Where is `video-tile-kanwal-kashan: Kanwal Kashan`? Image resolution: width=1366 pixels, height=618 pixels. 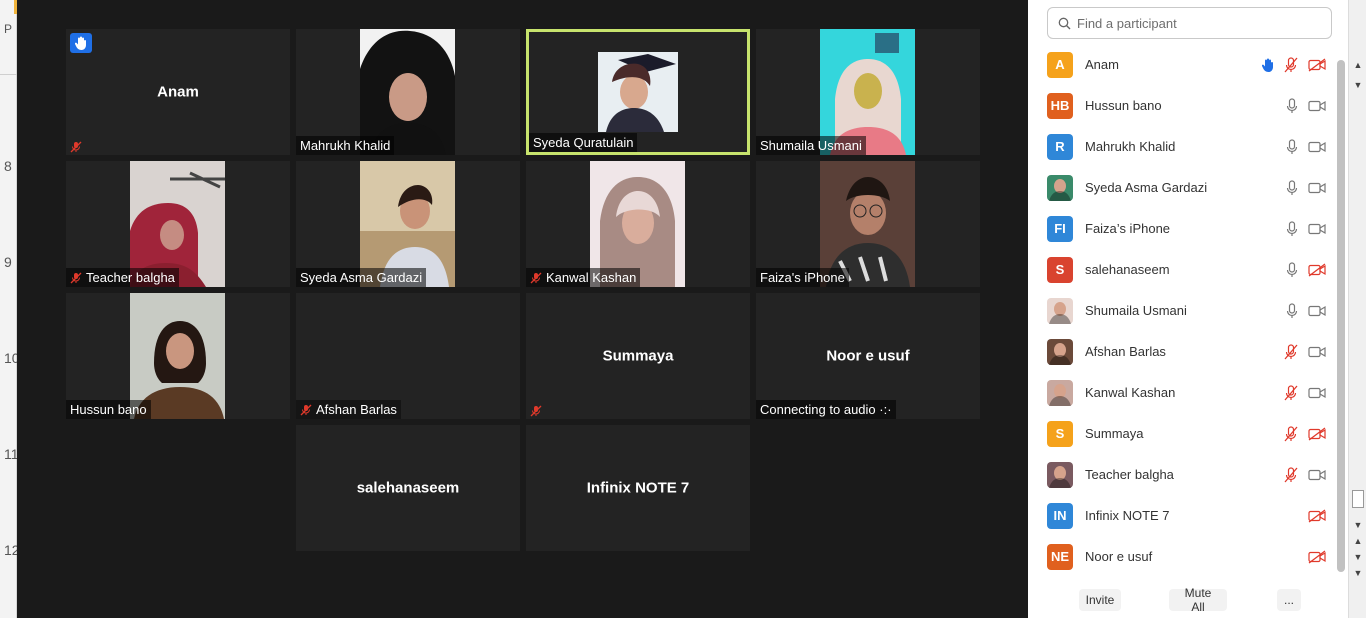 video-tile-kanwal-kashan: Kanwal Kashan is located at coordinates (638, 224).